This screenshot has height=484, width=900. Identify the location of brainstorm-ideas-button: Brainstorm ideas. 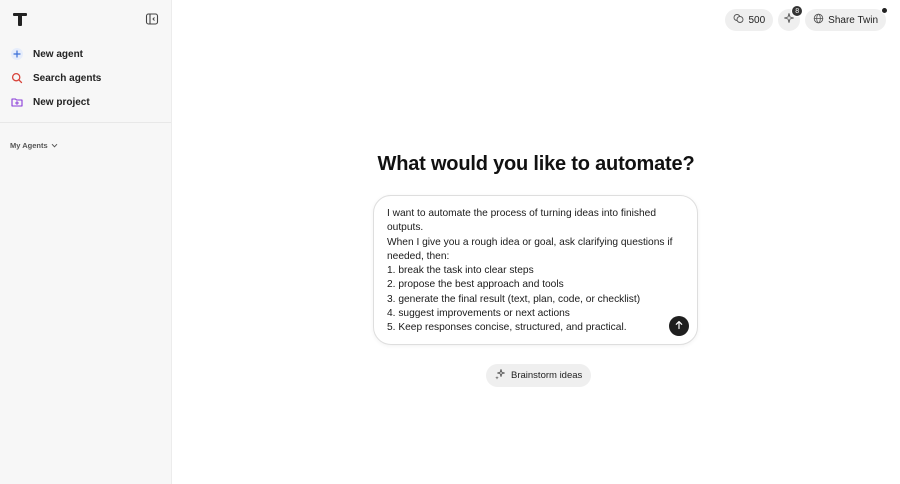
(539, 375).